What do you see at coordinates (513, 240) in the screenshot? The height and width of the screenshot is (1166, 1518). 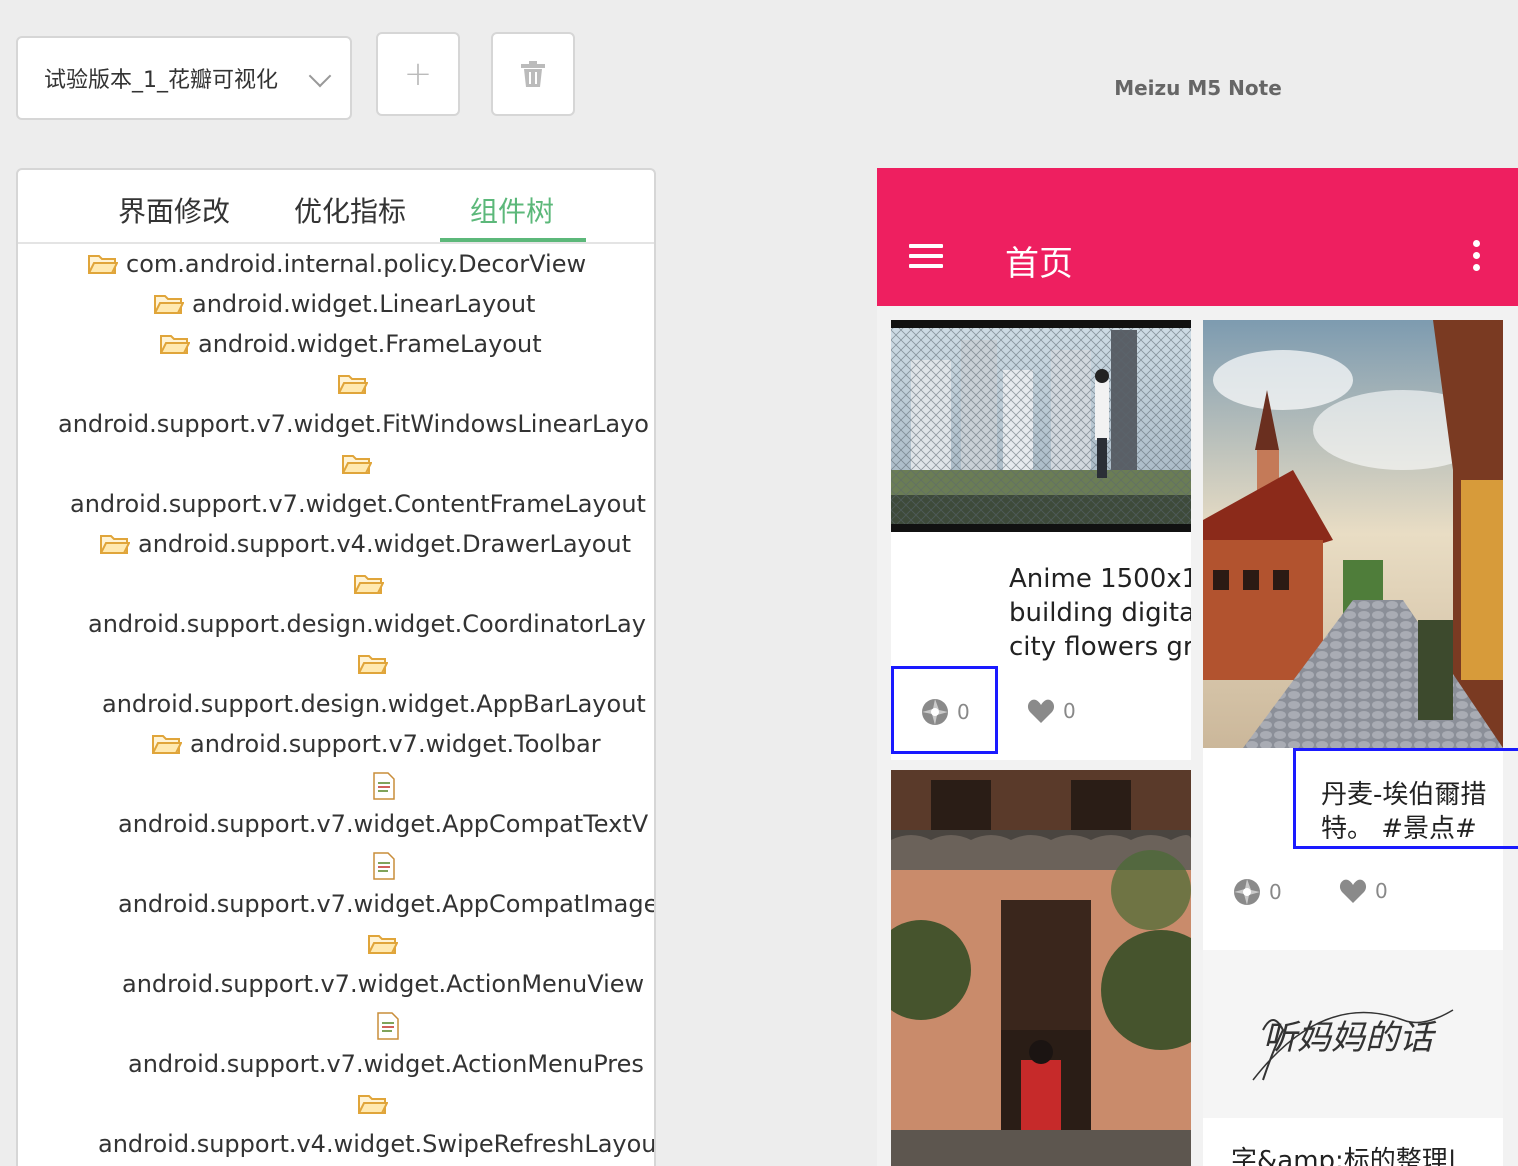 I see `active-tab-indicator` at bounding box center [513, 240].